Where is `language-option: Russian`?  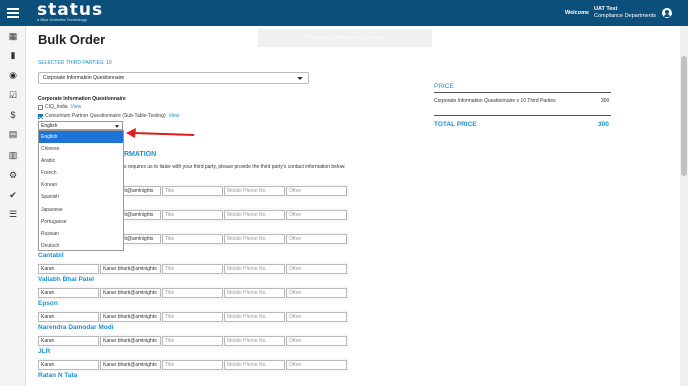
language-option: Russian is located at coordinates (81, 234).